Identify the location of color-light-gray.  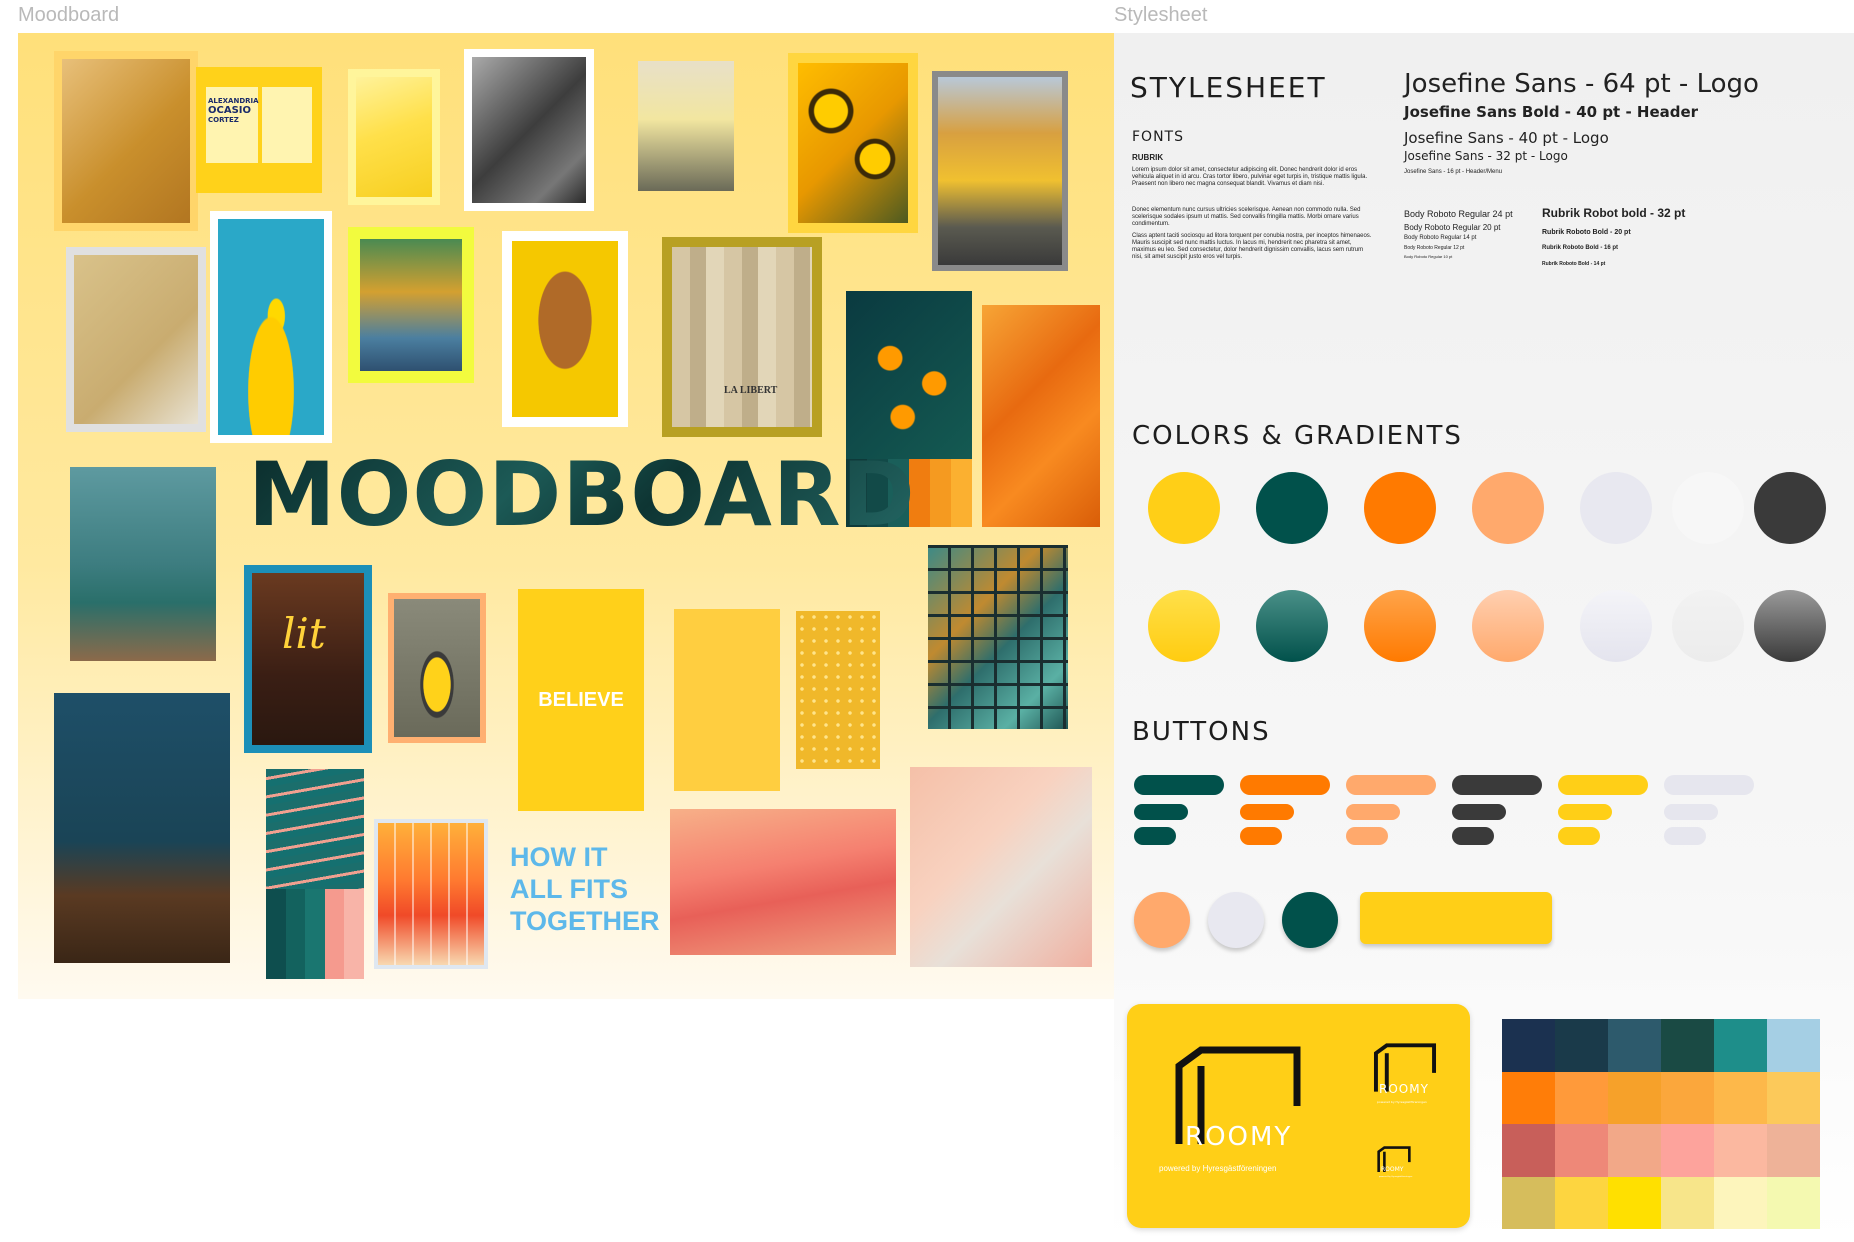
(1616, 508).